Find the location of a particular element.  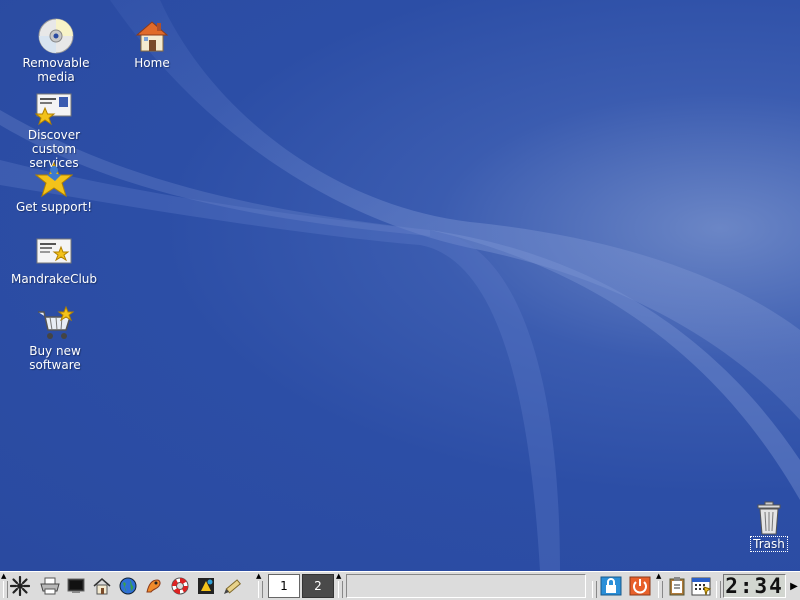

desktop-switch-1: 1 is located at coordinates (284, 586).